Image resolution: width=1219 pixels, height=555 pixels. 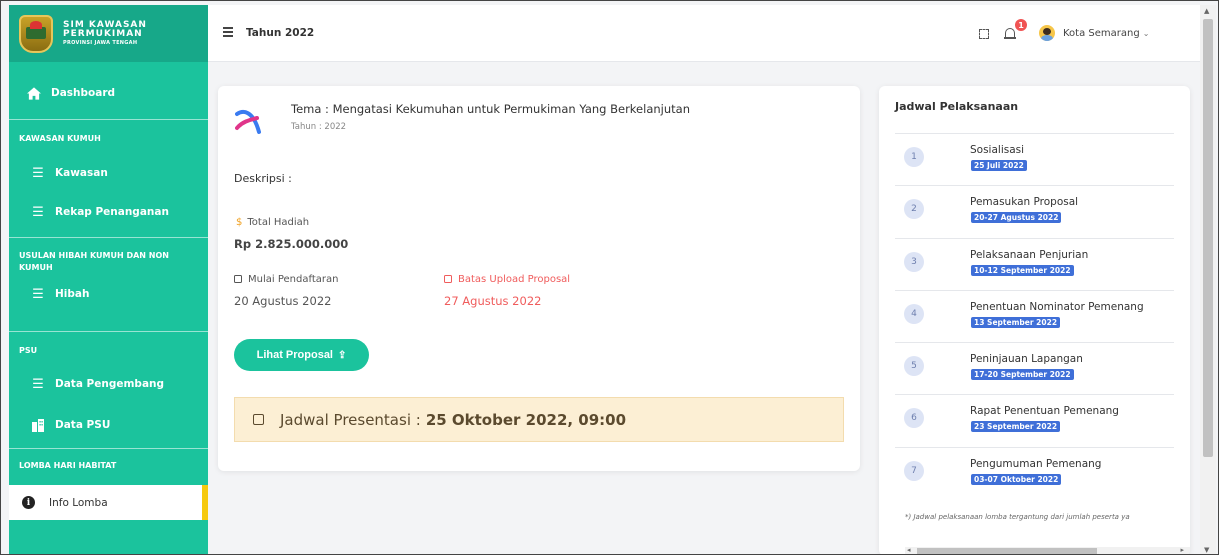 I want to click on list-item: 1 Sosialisasi 25 Juli 2022, so click(x=1034, y=159).